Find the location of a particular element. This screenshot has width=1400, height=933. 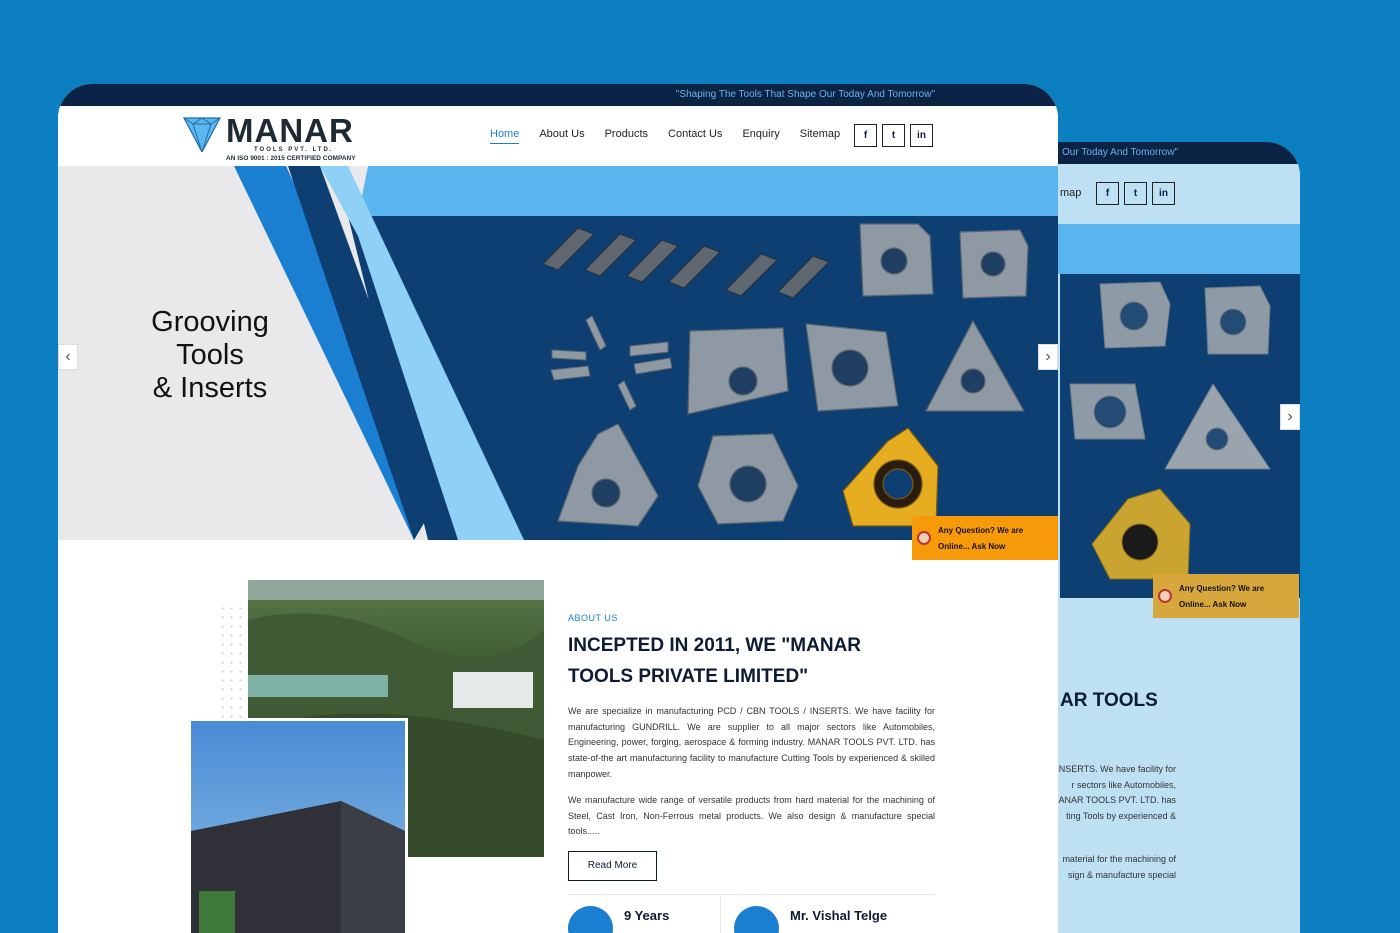

nav-item-sitemap: Sitemap is located at coordinates (820, 136).